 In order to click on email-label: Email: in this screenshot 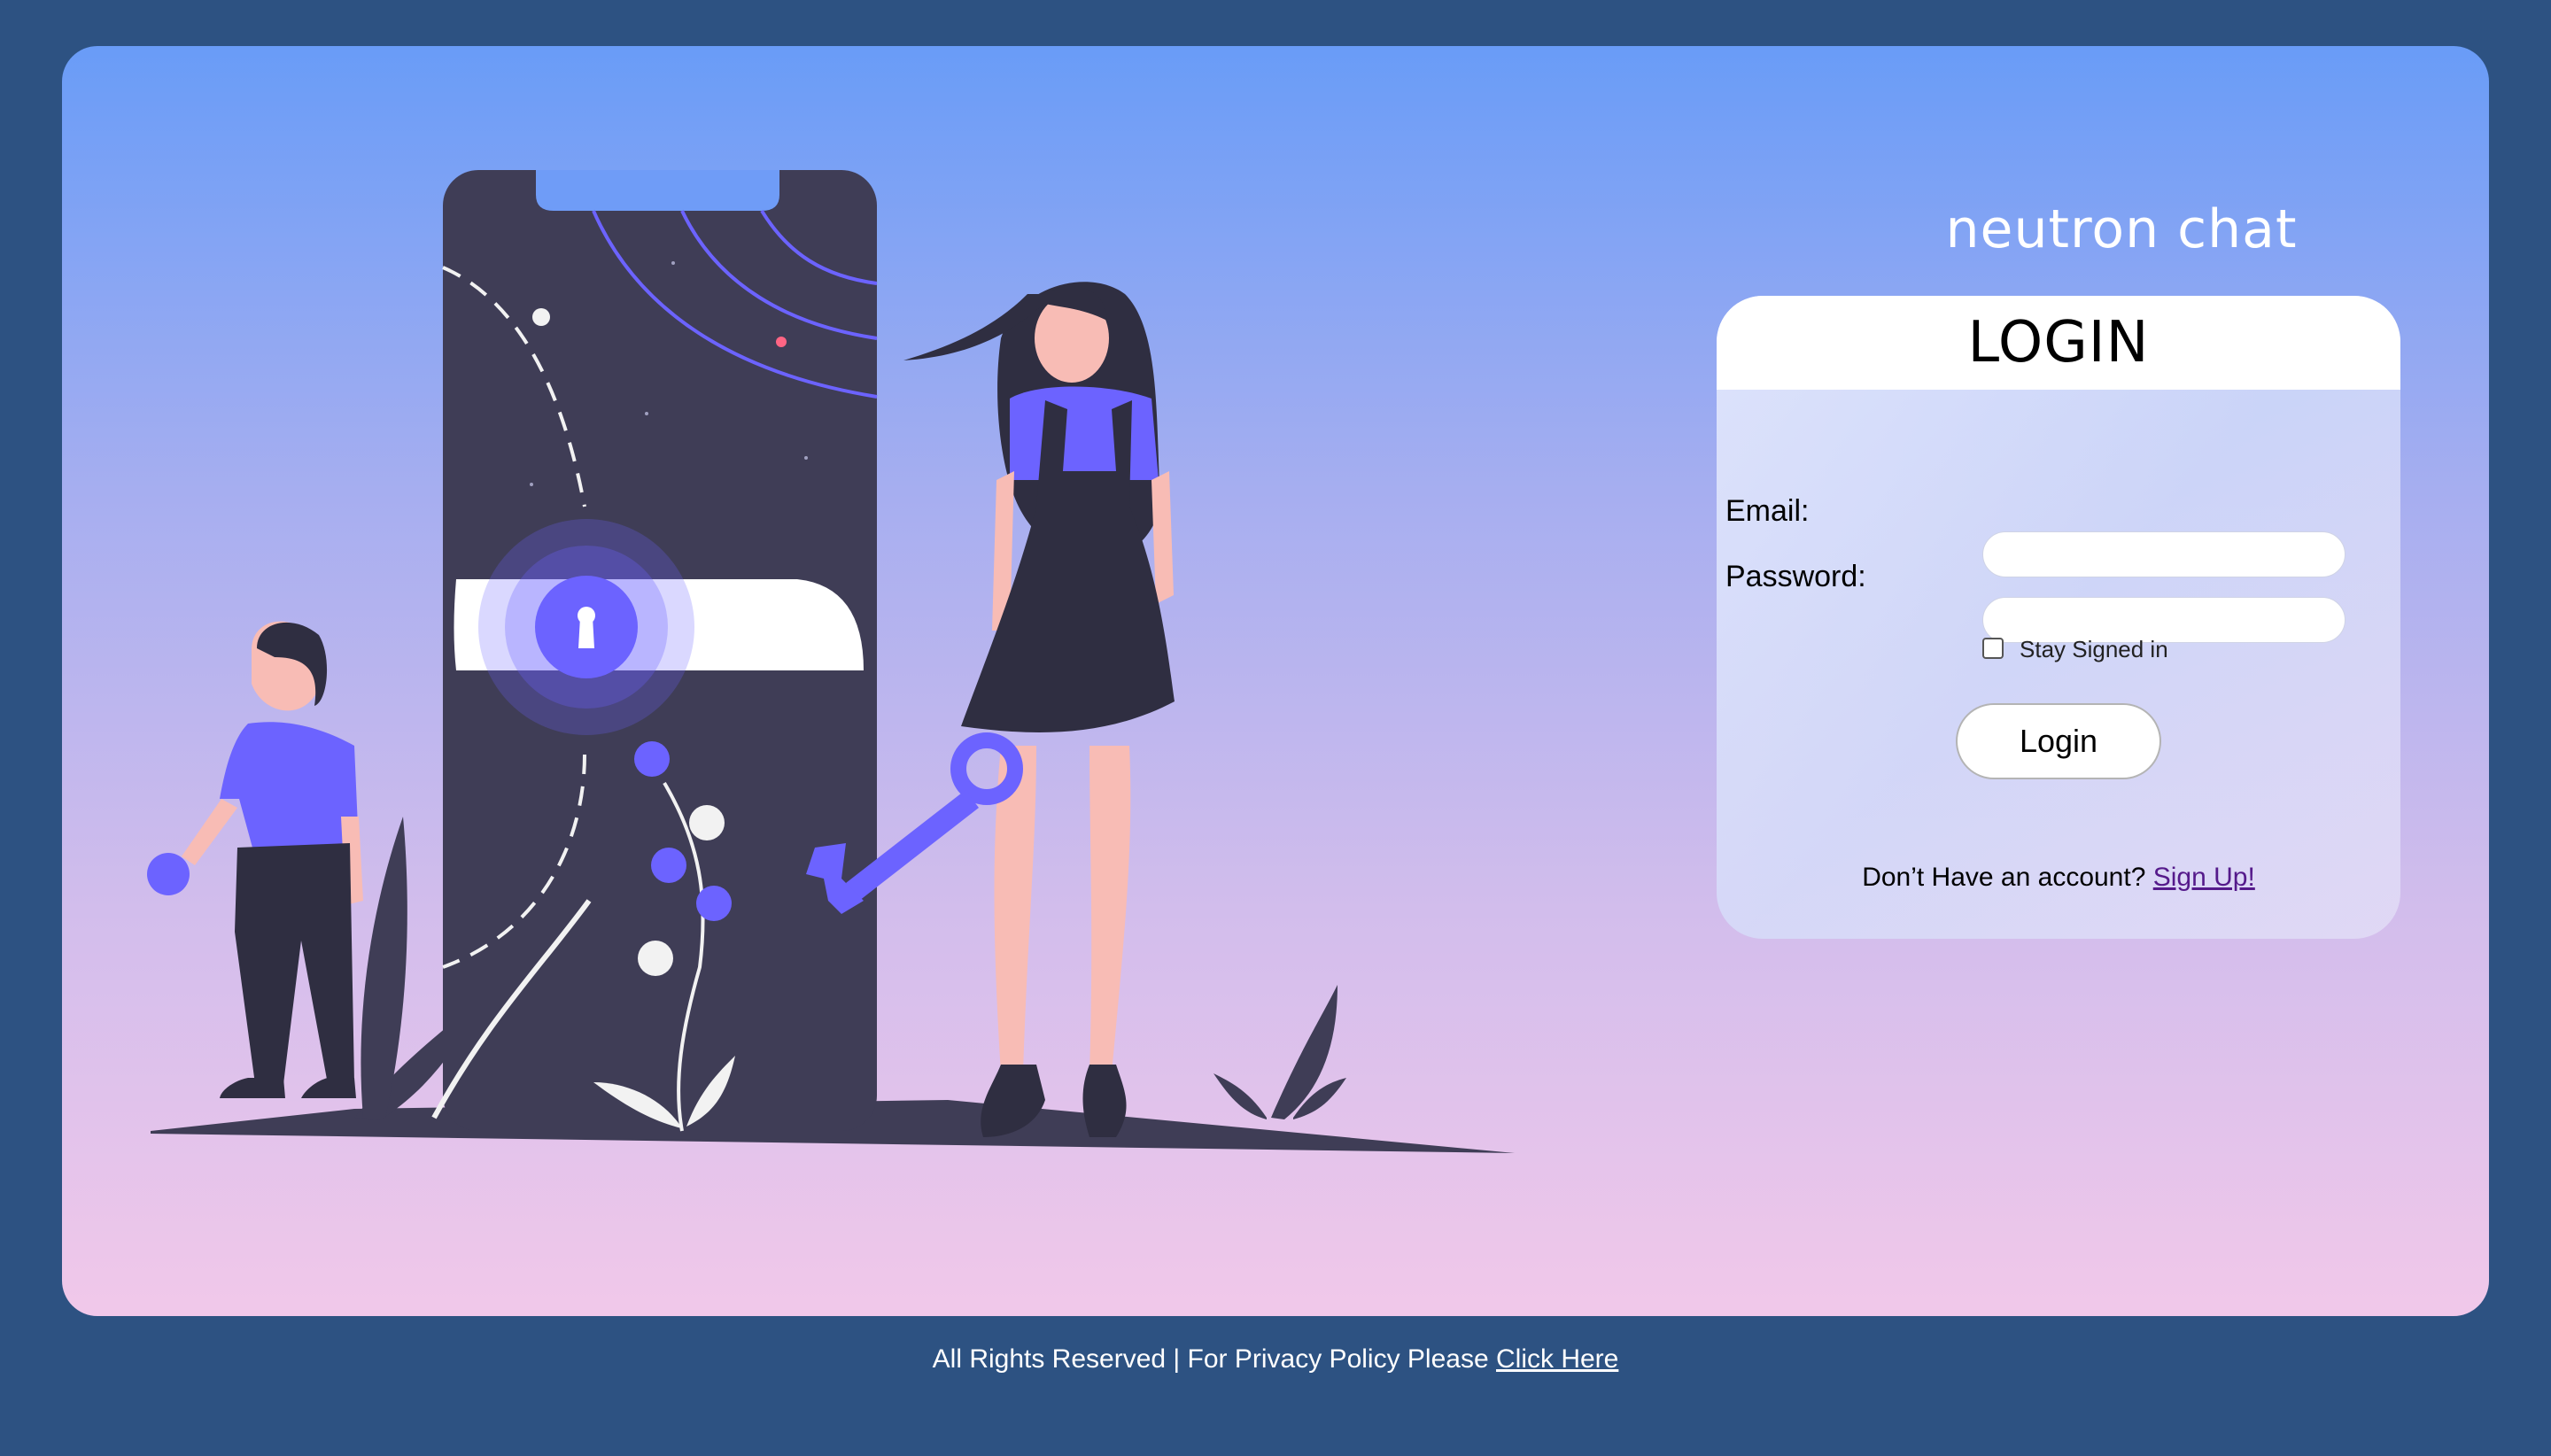, I will do `click(1767, 511)`.